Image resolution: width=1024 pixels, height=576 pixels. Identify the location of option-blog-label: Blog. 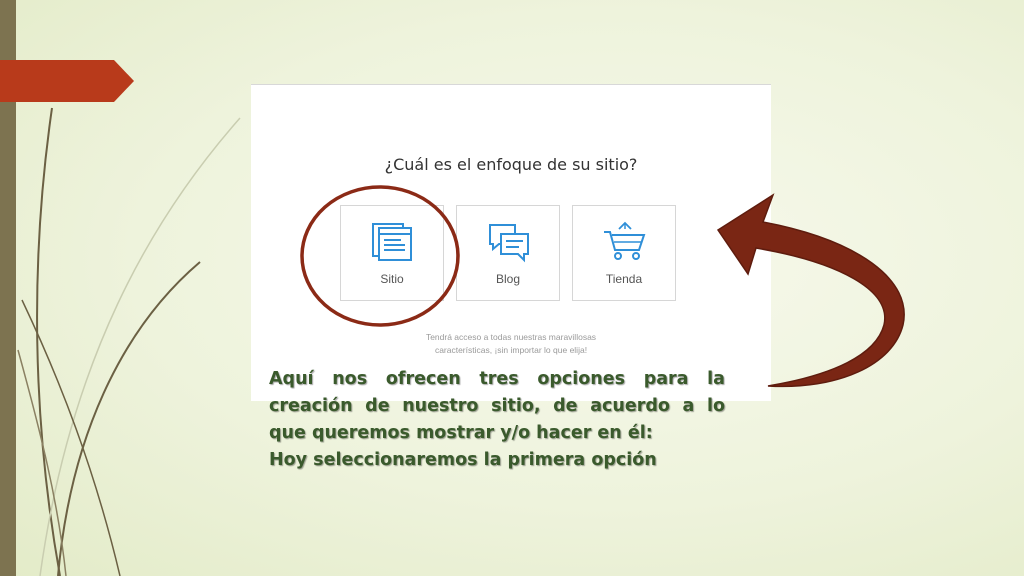
(508, 279).